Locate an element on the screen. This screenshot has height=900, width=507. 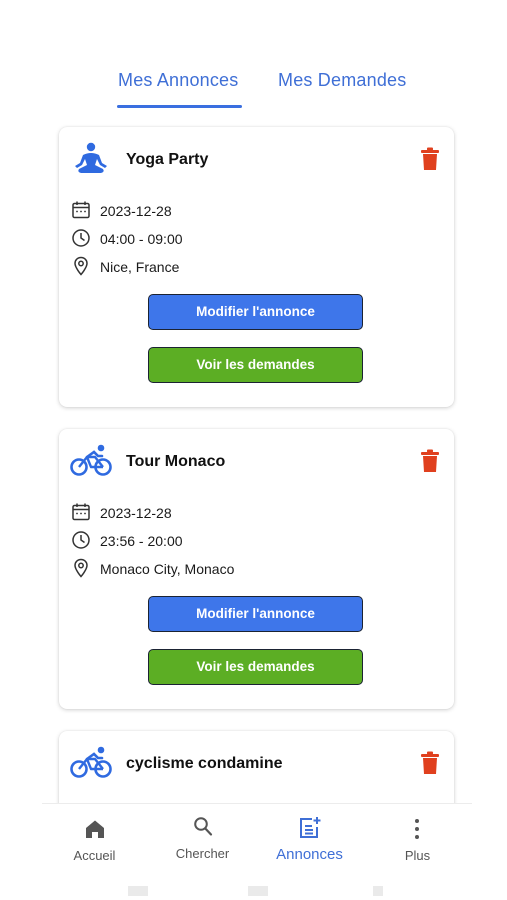
location-row: Nice, France is located at coordinates (251, 267).